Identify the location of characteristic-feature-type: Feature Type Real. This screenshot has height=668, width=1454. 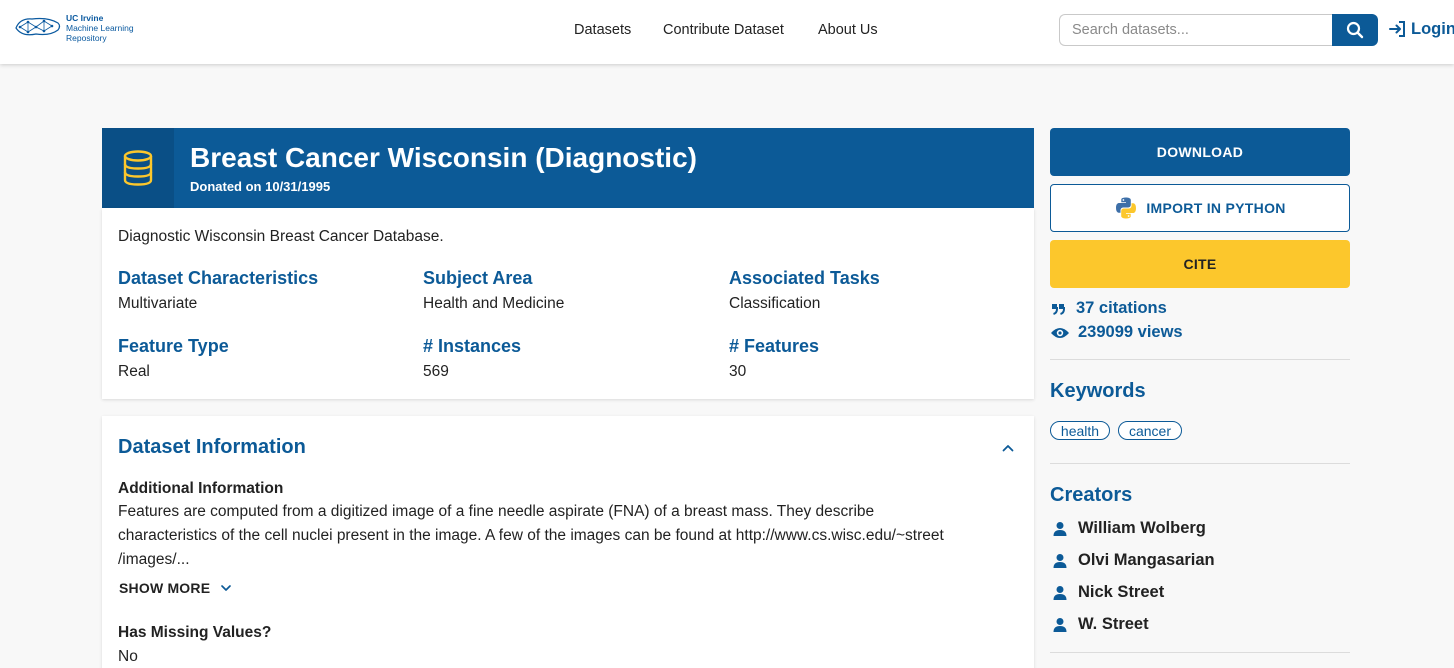
(268, 358).